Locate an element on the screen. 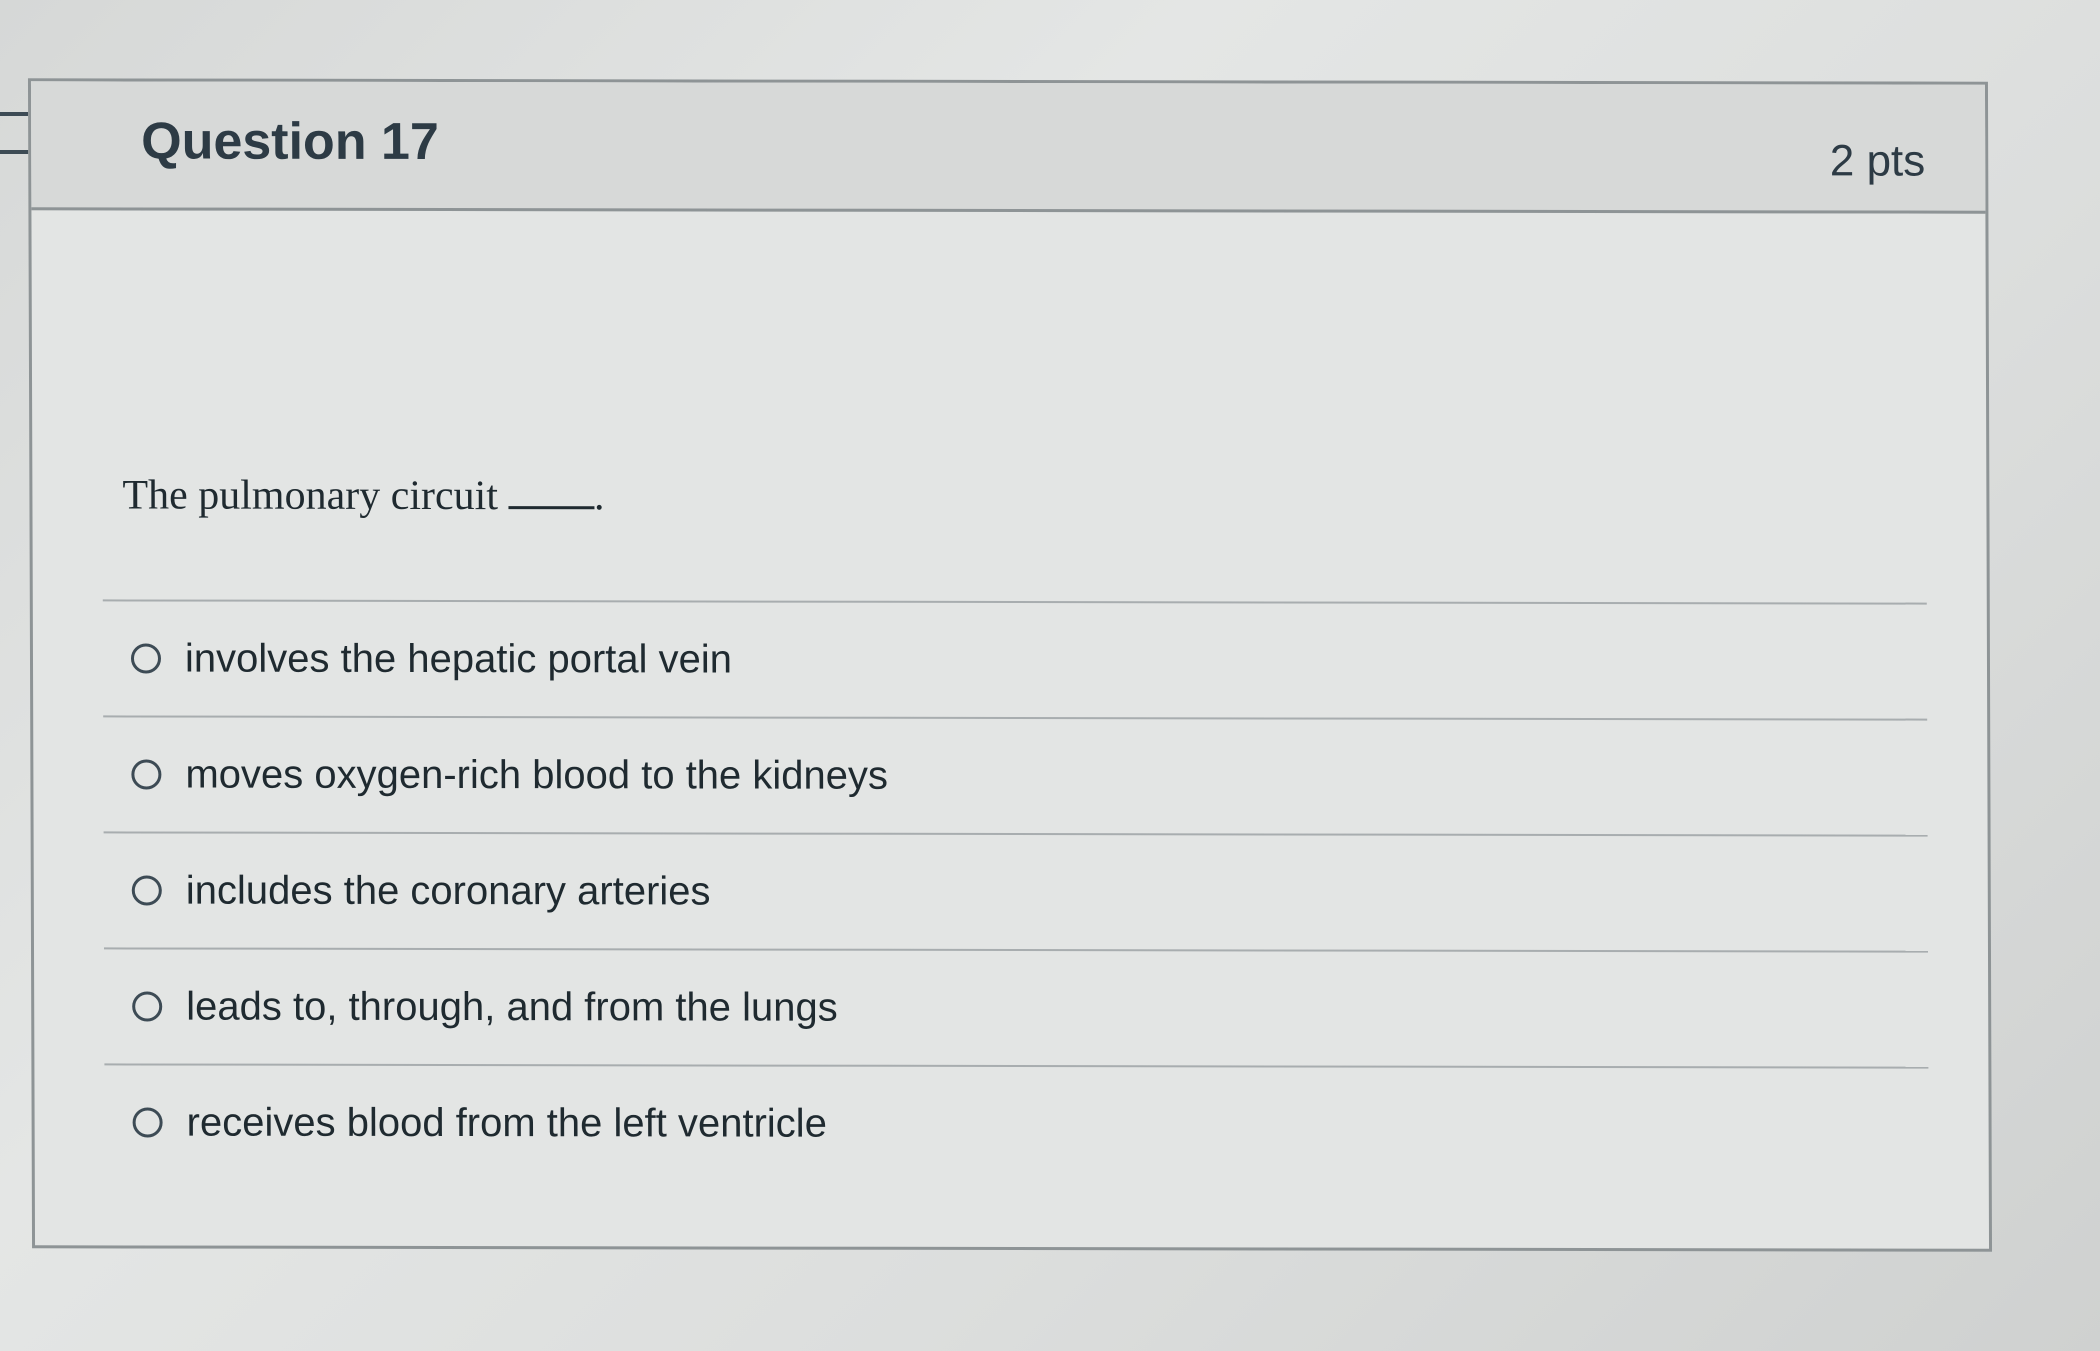 Image resolution: width=2100 pixels, height=1351 pixels. question-stem-end: . is located at coordinates (599, 496).